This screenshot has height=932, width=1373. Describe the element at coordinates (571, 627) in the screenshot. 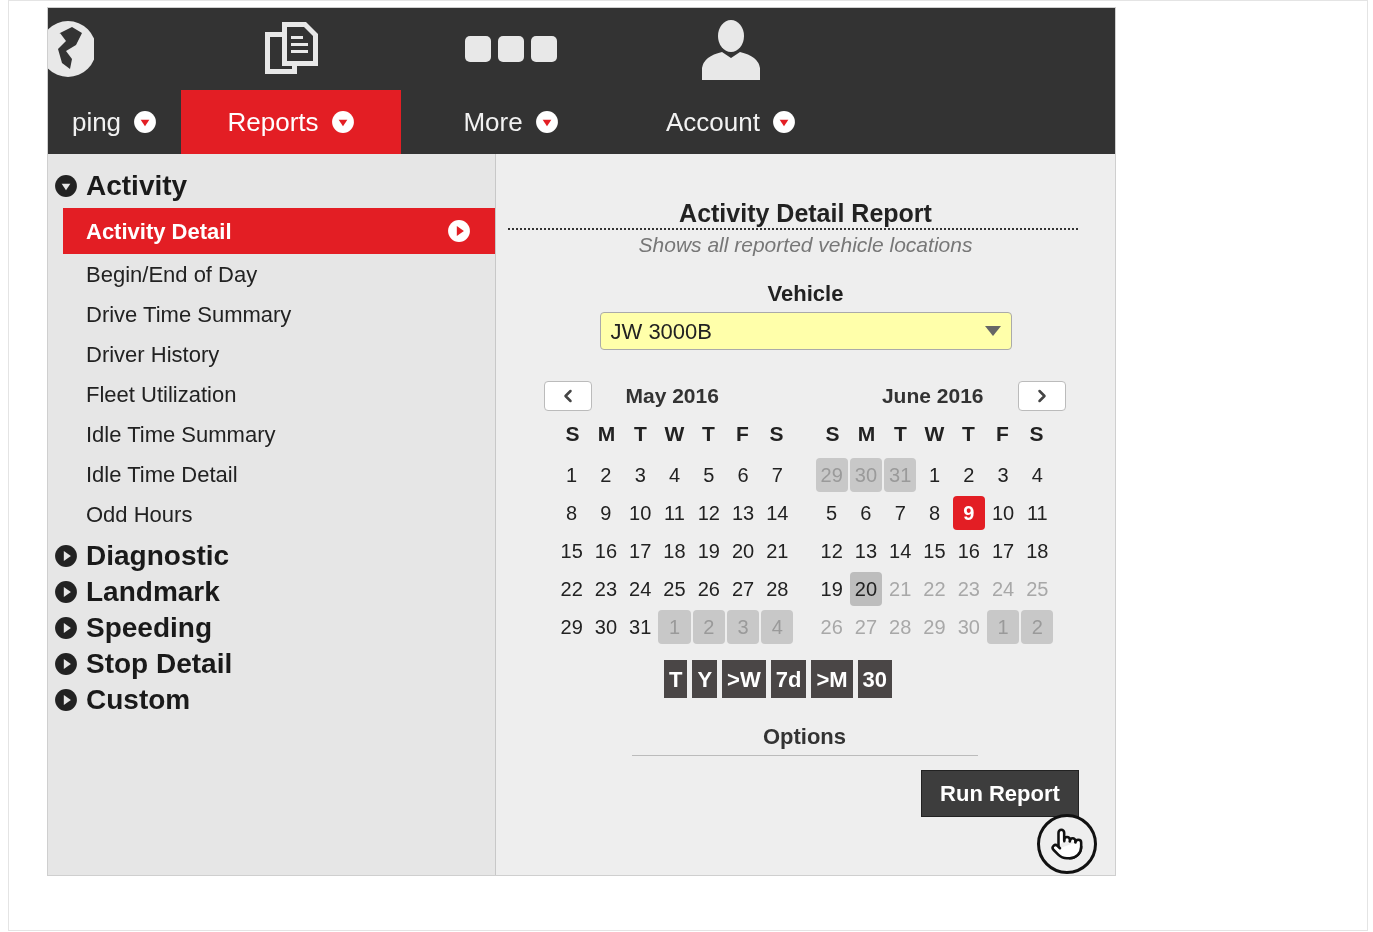

I see `calendar-day: 29` at that location.